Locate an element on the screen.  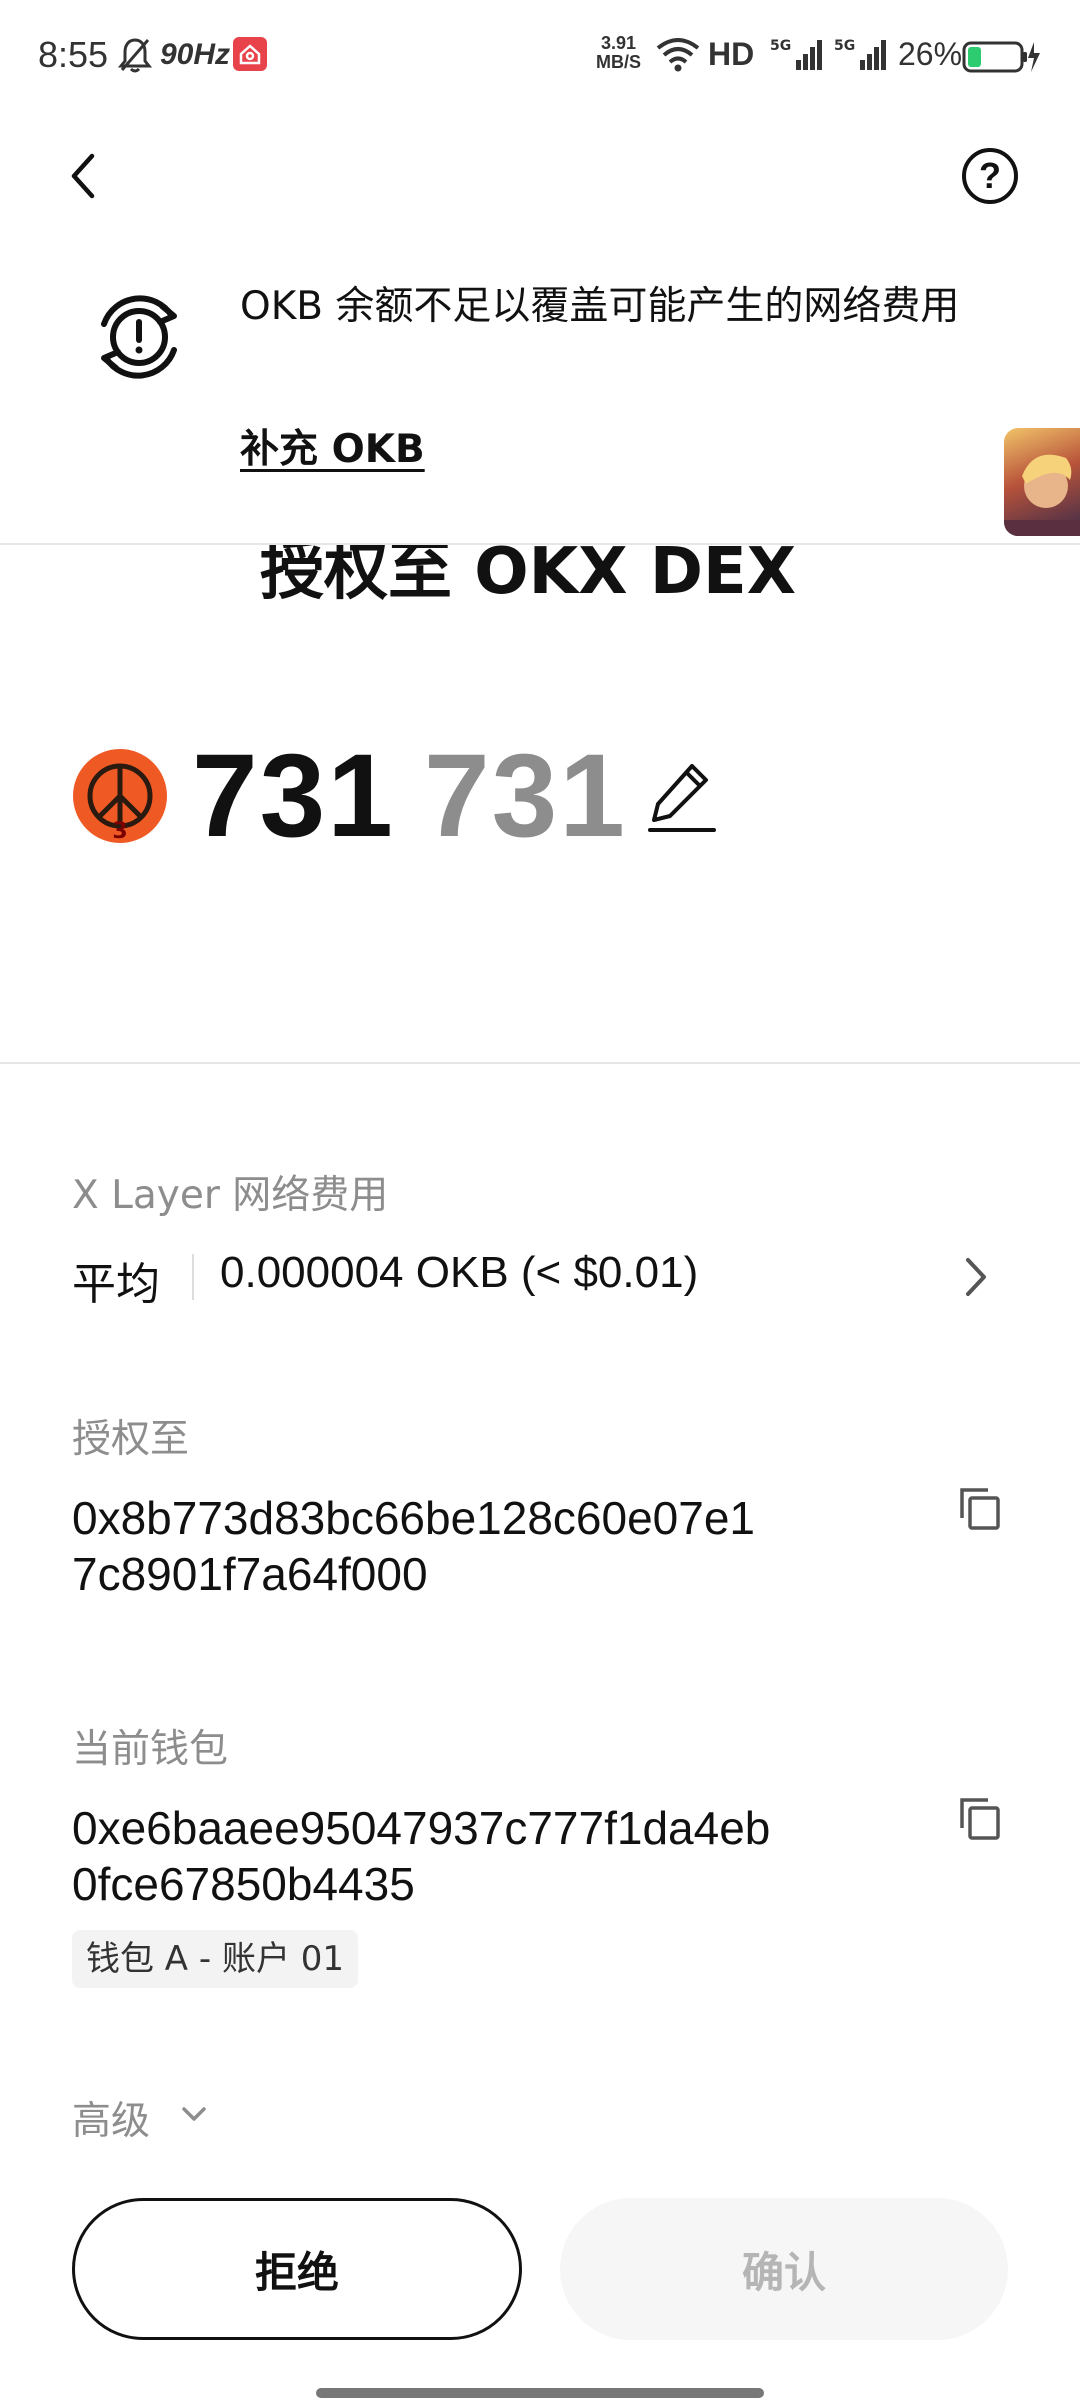
reject-button: 拒绝 is located at coordinates (297, 2269).